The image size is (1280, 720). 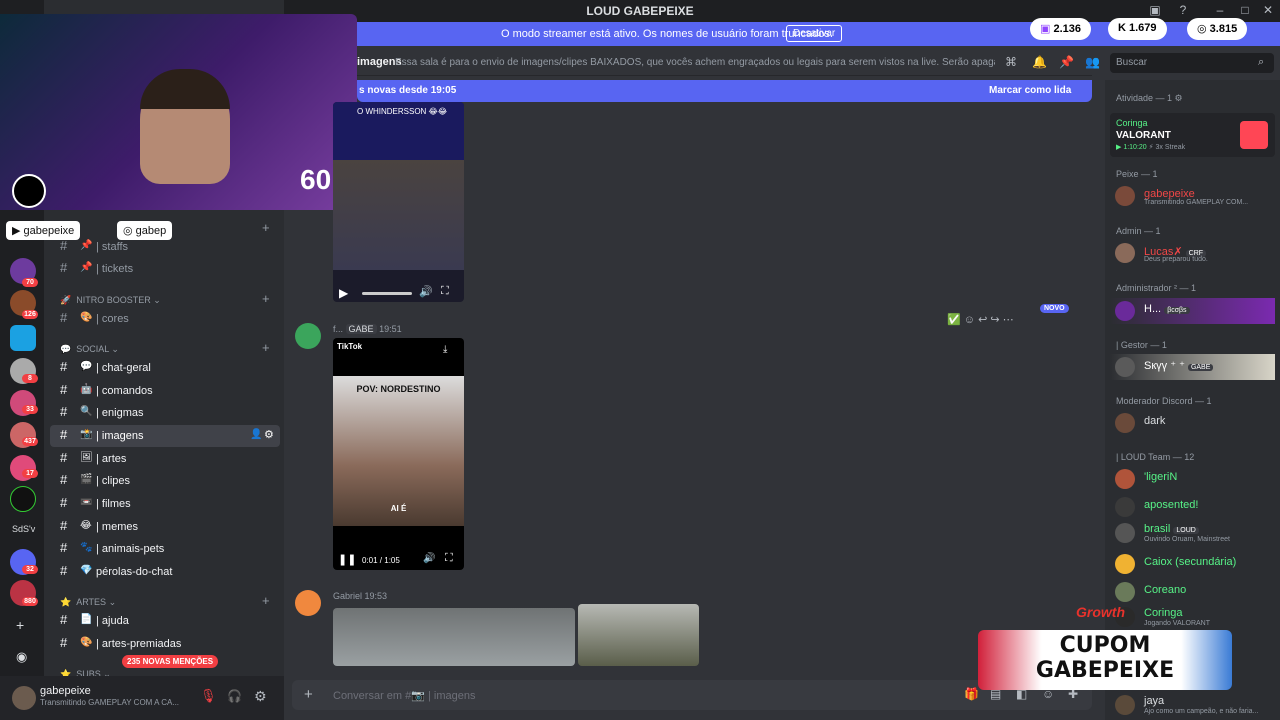 What do you see at coordinates (30, 282) in the screenshot?
I see `server-badge: 70` at bounding box center [30, 282].